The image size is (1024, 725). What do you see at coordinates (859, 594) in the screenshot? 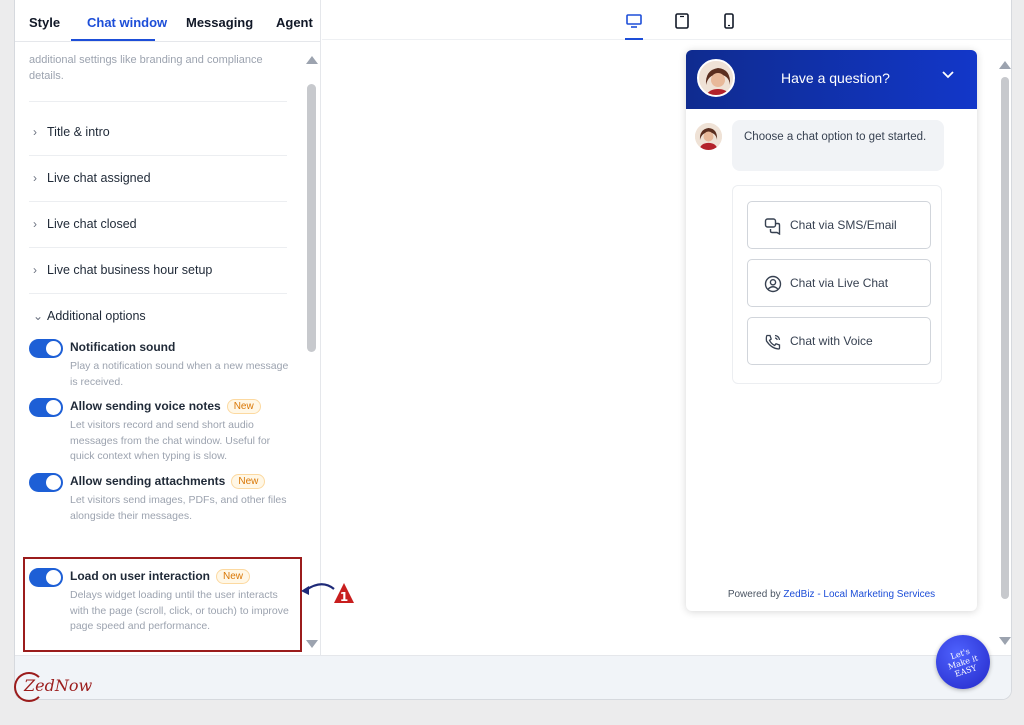
I see `powered-by-brand-link: ZedBiz - Local Marketing Services` at bounding box center [859, 594].